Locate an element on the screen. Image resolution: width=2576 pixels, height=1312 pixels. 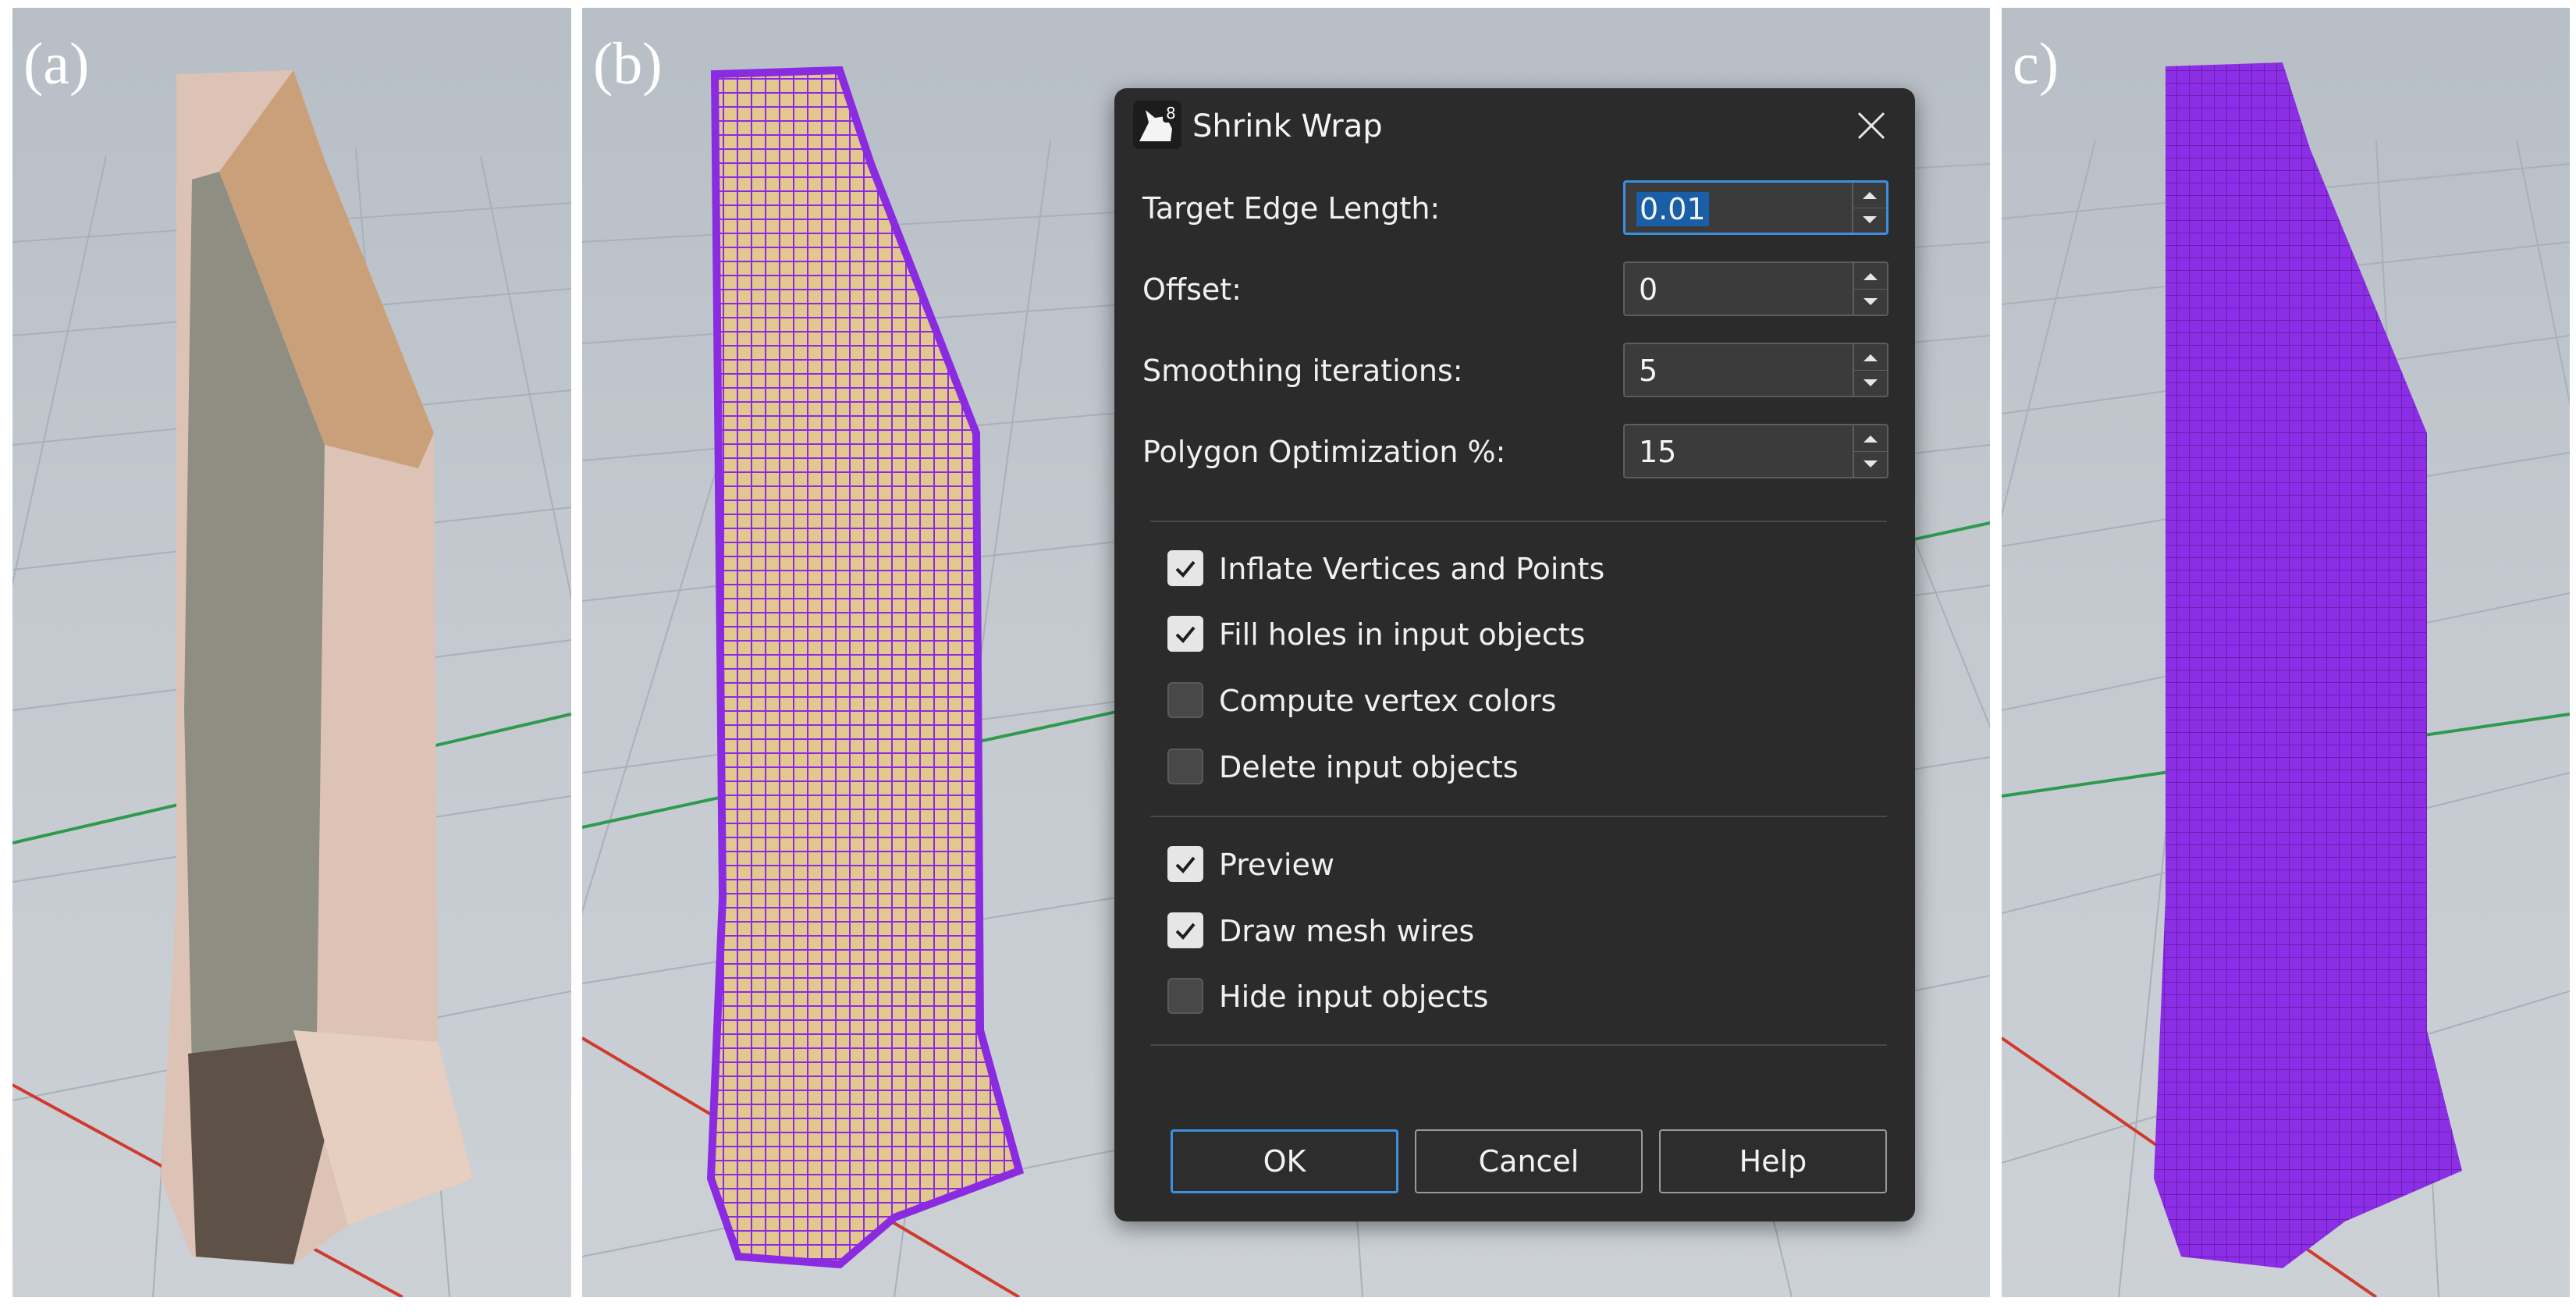
polygon-optimization-row: Polygon Optimization %: 15 is located at coordinates (1515, 453).